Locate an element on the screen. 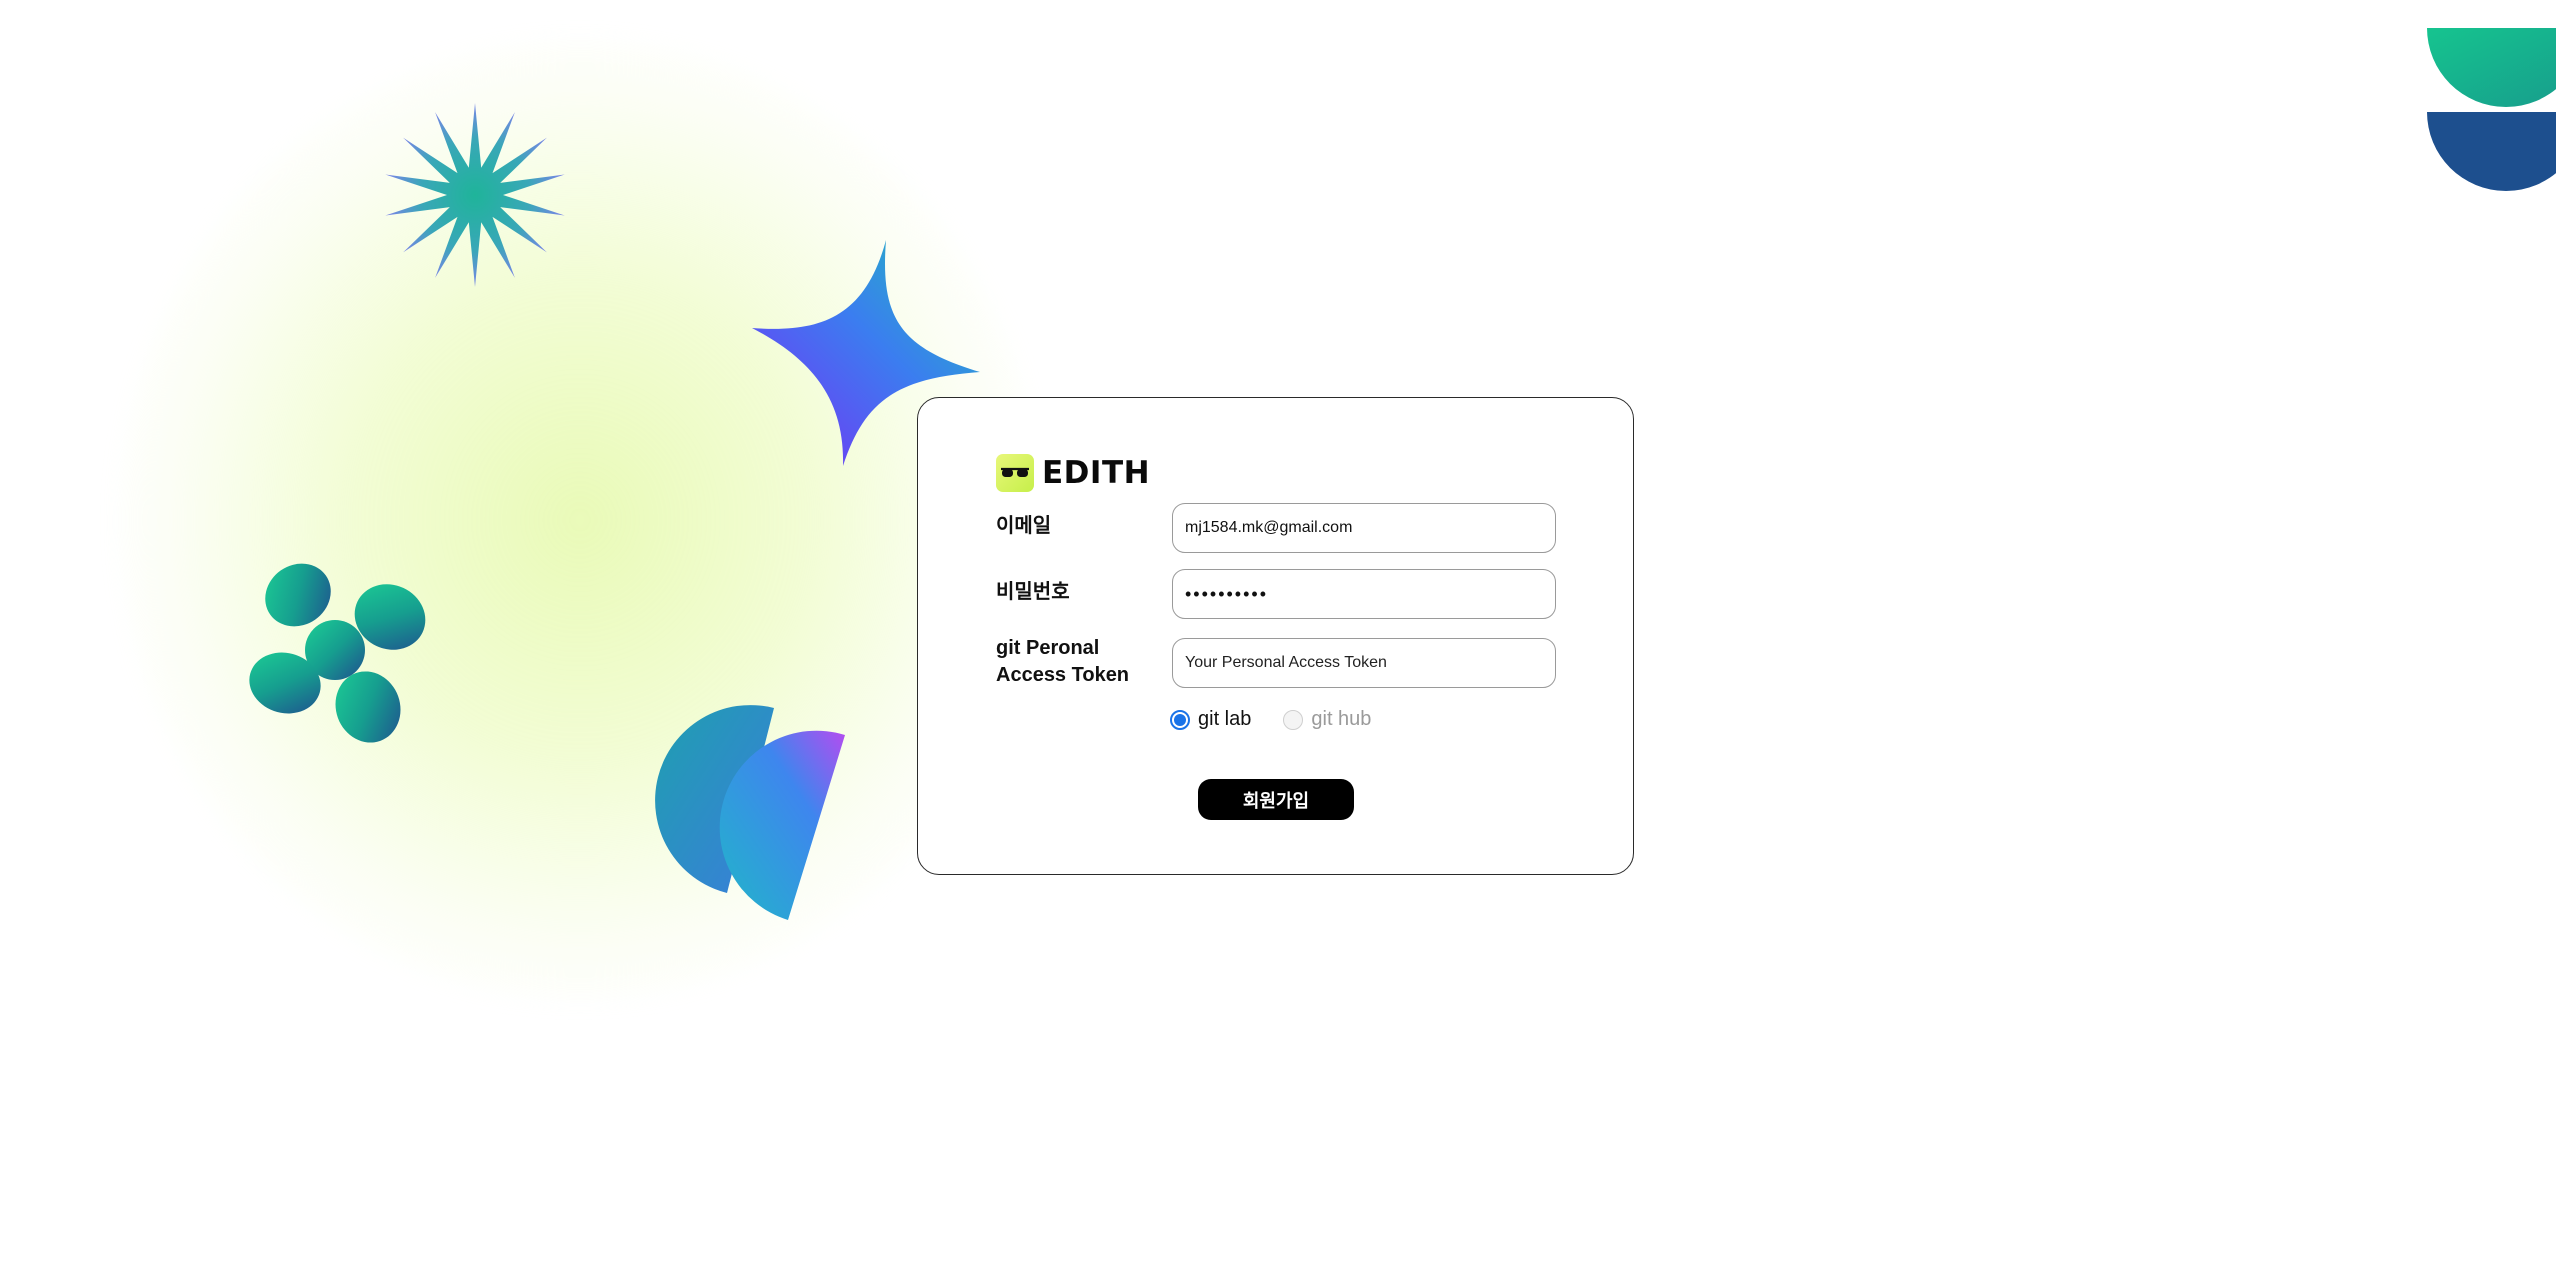 The height and width of the screenshot is (1275, 2556). github-radio is located at coordinates (1293, 719).